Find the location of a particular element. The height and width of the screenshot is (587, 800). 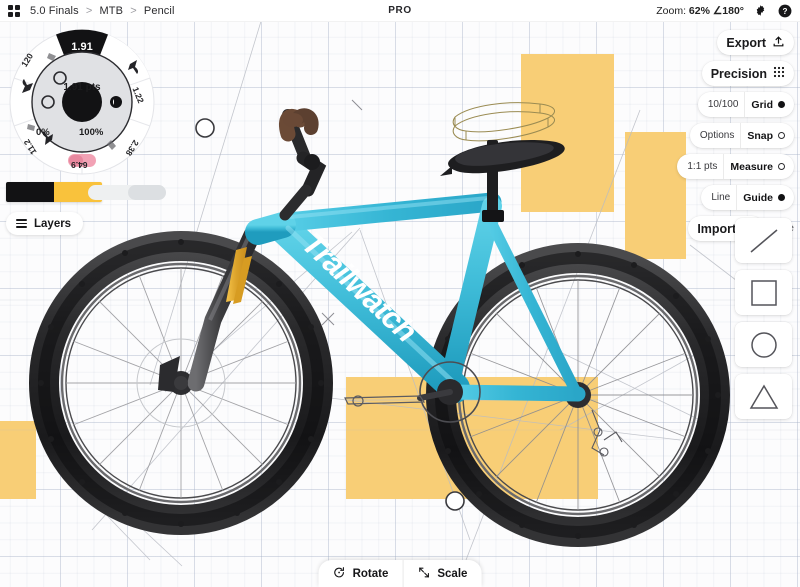

measure-label: Measure is located at coordinates (751, 166).